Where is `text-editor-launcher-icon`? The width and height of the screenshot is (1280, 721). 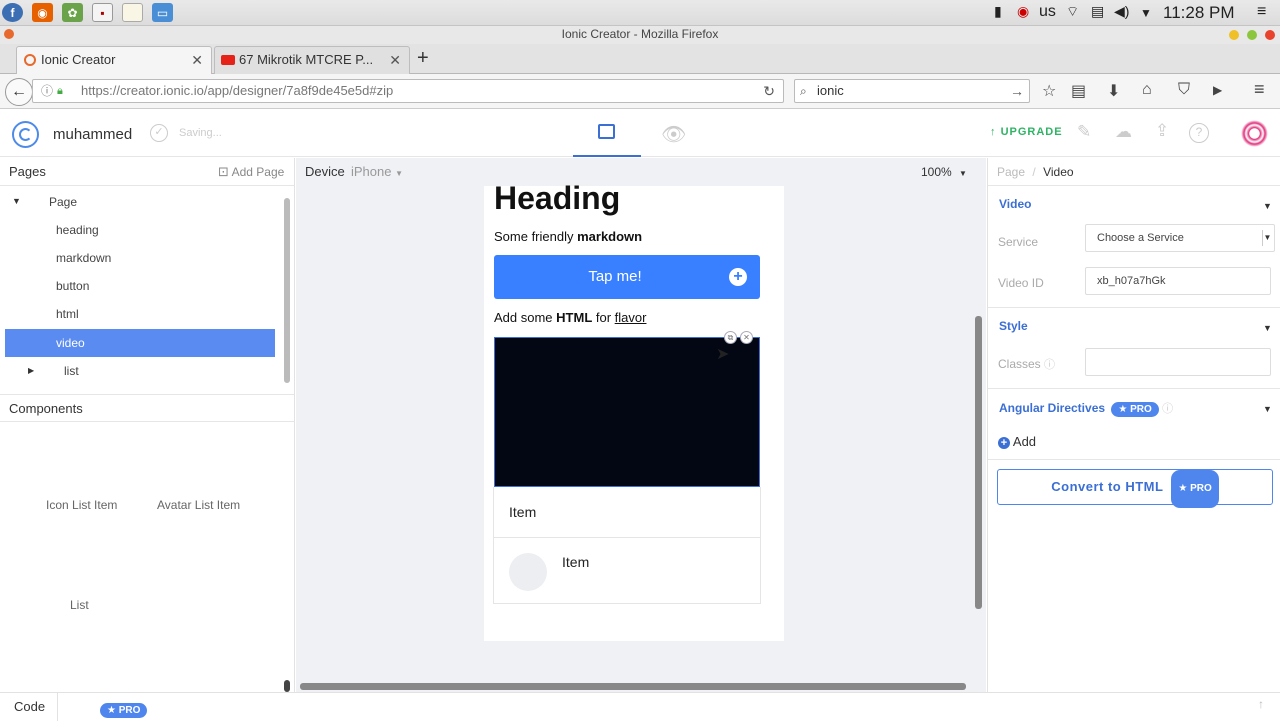 text-editor-launcher-icon is located at coordinates (132, 12).